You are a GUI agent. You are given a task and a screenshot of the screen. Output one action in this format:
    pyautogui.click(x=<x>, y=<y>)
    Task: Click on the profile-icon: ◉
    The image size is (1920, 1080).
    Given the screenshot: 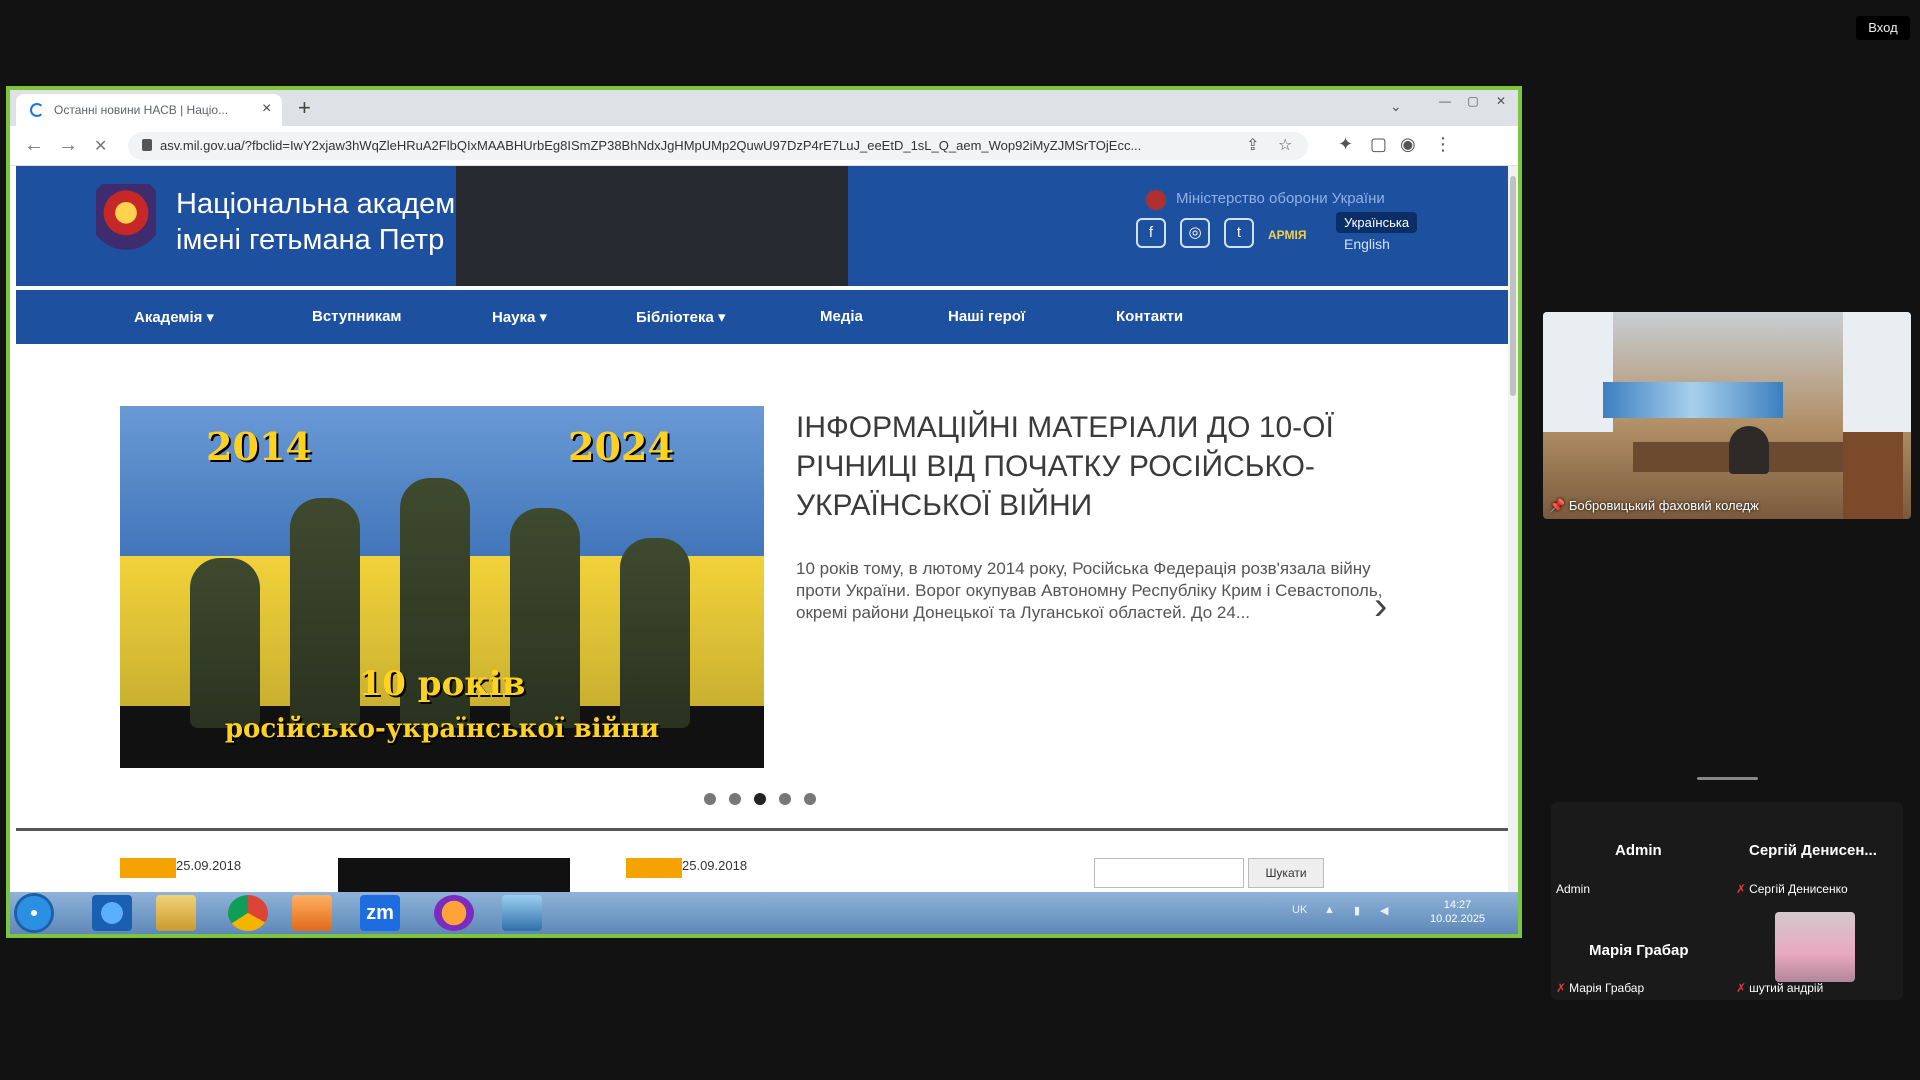 What is the action you would take?
    pyautogui.click(x=1408, y=144)
    